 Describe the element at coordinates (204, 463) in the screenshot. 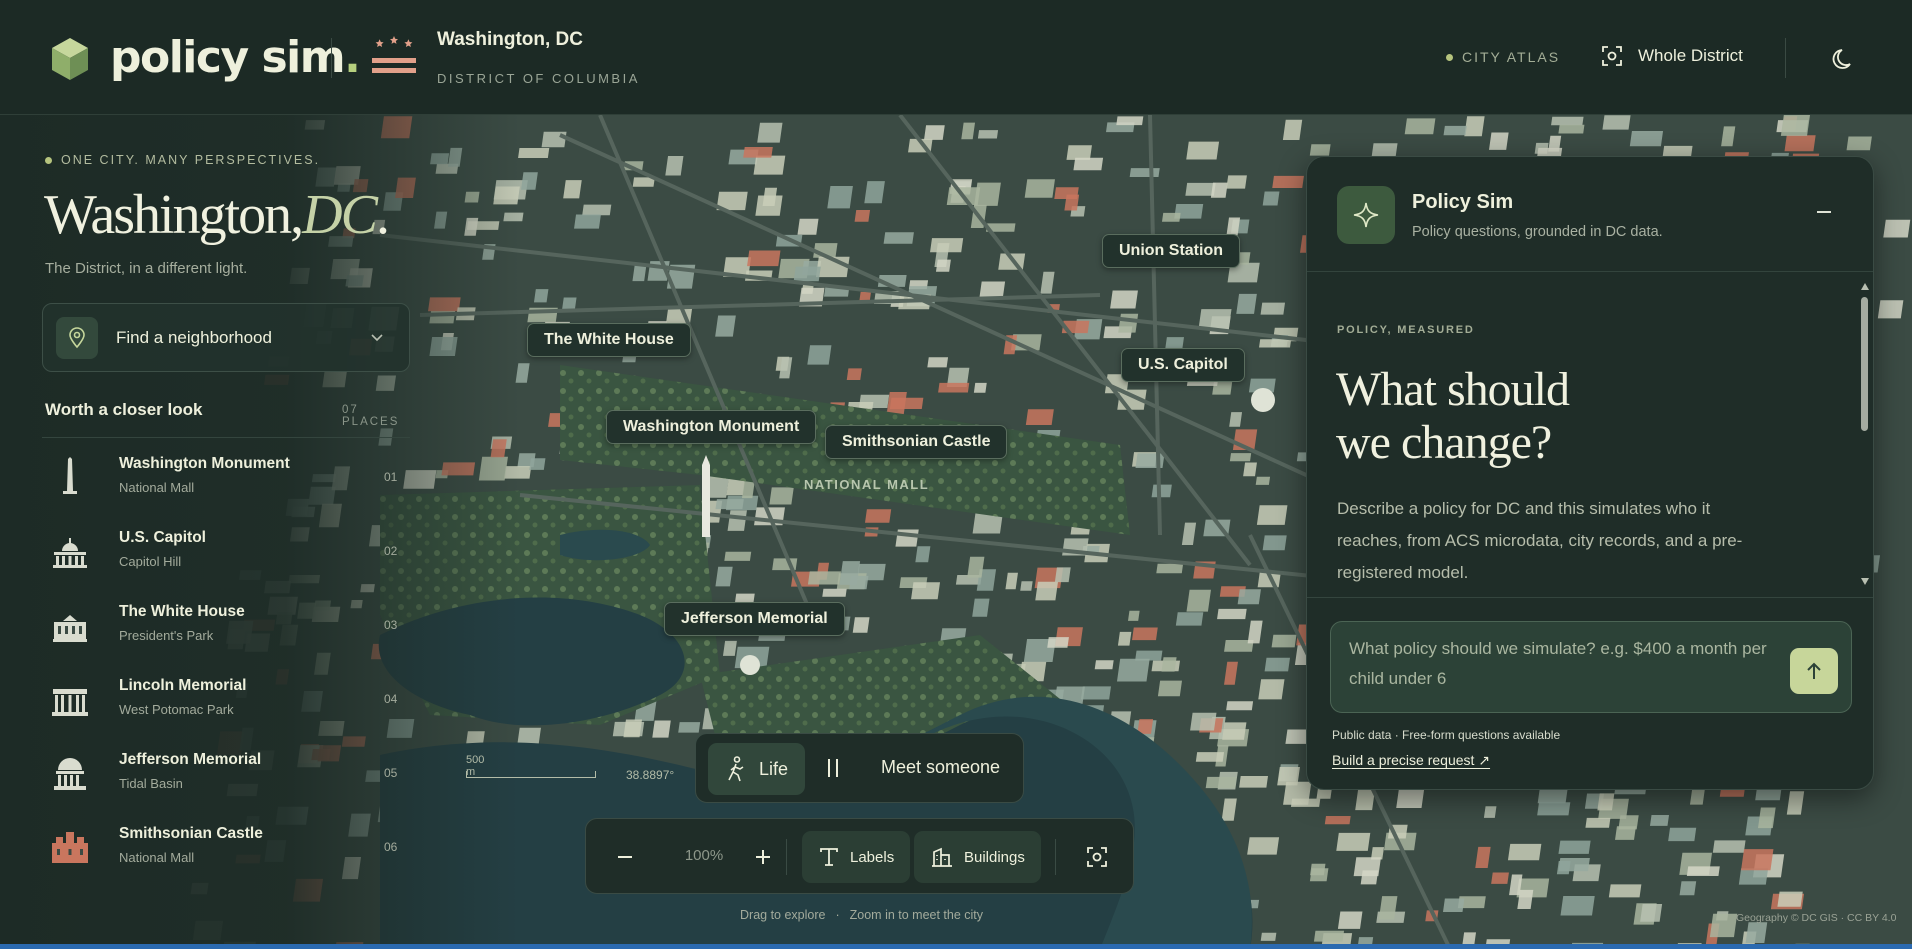

I see `place-name: Washington Monument` at that location.